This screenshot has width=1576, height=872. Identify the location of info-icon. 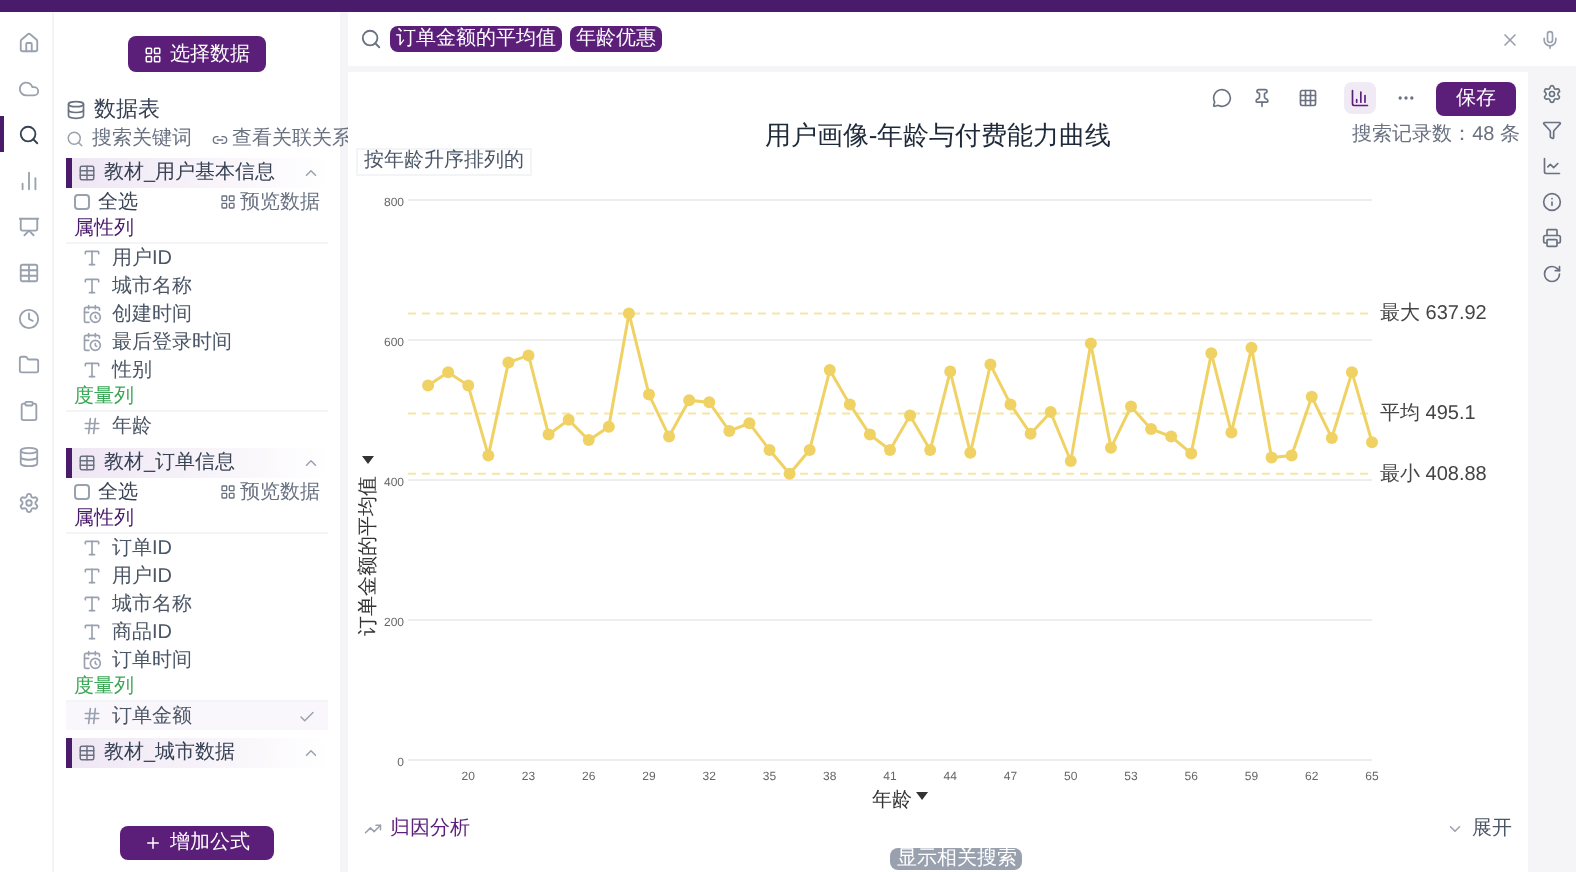
(1552, 202).